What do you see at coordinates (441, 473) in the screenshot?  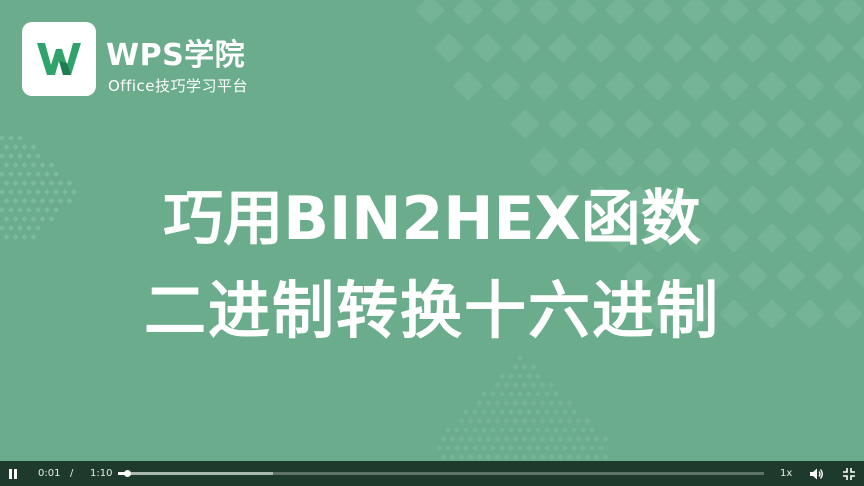 I see `progress-bar` at bounding box center [441, 473].